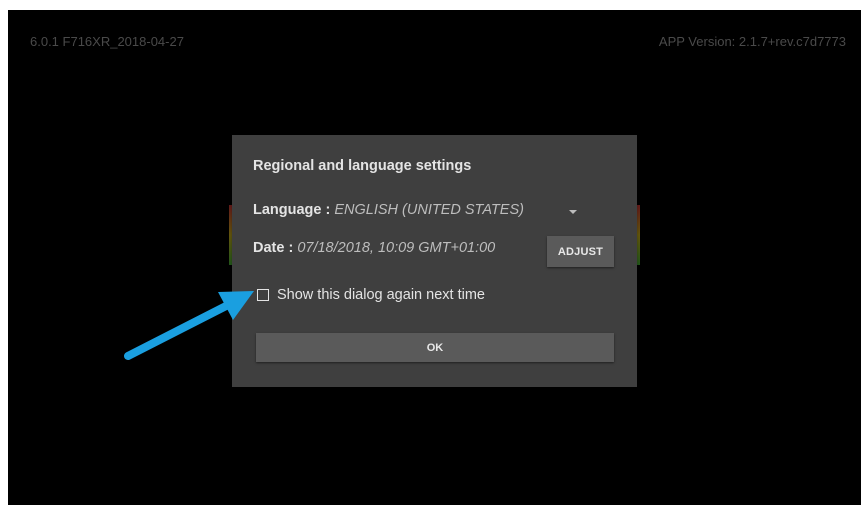  I want to click on ok-button: OK, so click(435, 347).